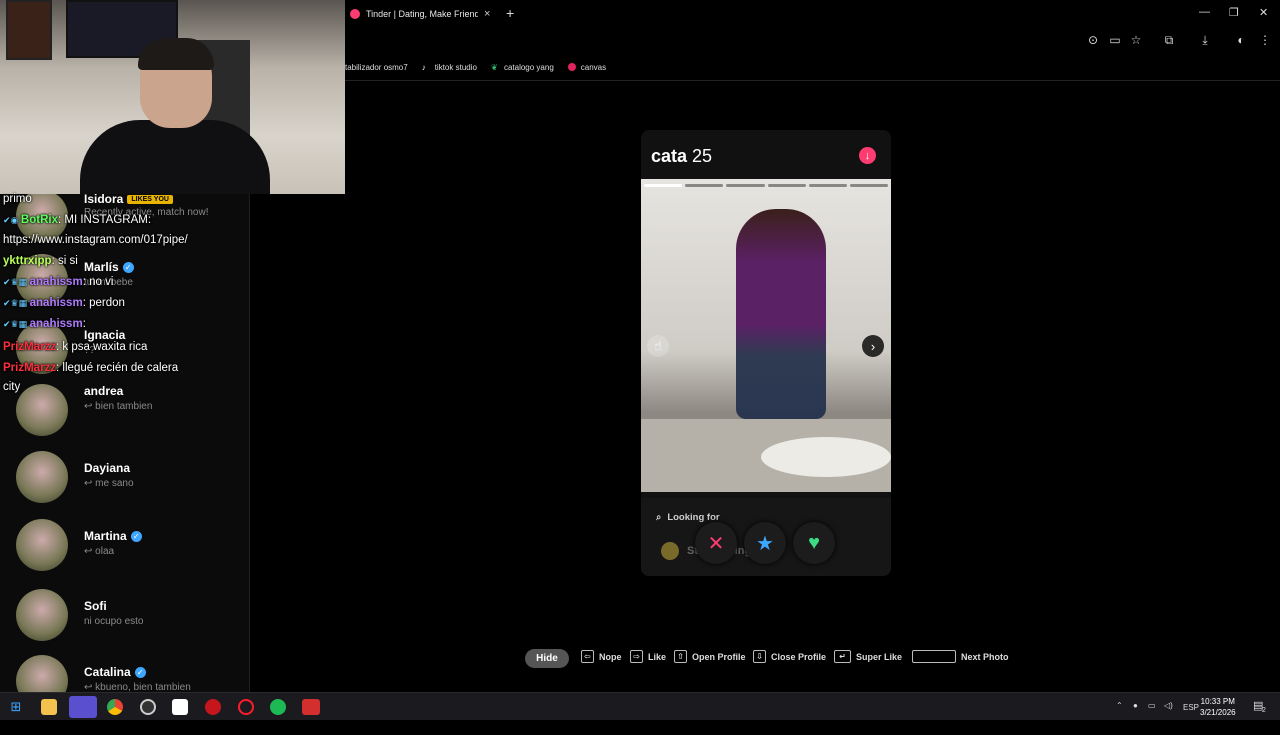  Describe the element at coordinates (702, 156) in the screenshot. I see `profile-age: 25` at that location.